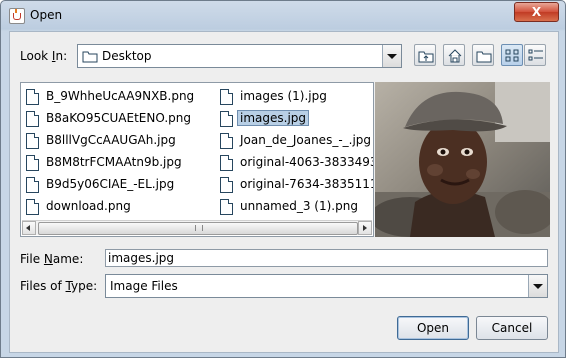 The height and width of the screenshot is (358, 566). I want to click on home-icon, so click(455, 56).